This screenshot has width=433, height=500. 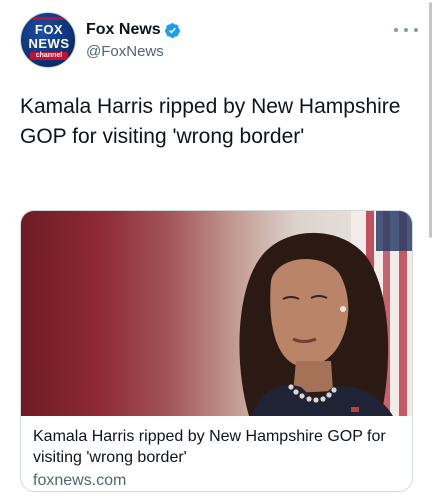 What do you see at coordinates (133, 51) in the screenshot?
I see `handle: @FoxNews` at bounding box center [133, 51].